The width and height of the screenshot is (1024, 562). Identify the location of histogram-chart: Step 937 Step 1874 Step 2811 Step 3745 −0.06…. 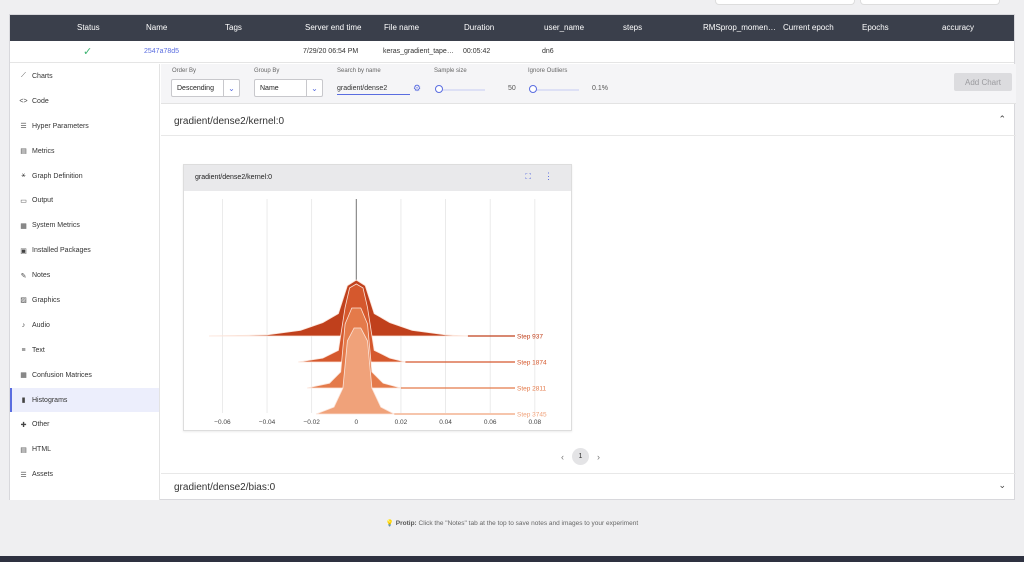
(377, 312).